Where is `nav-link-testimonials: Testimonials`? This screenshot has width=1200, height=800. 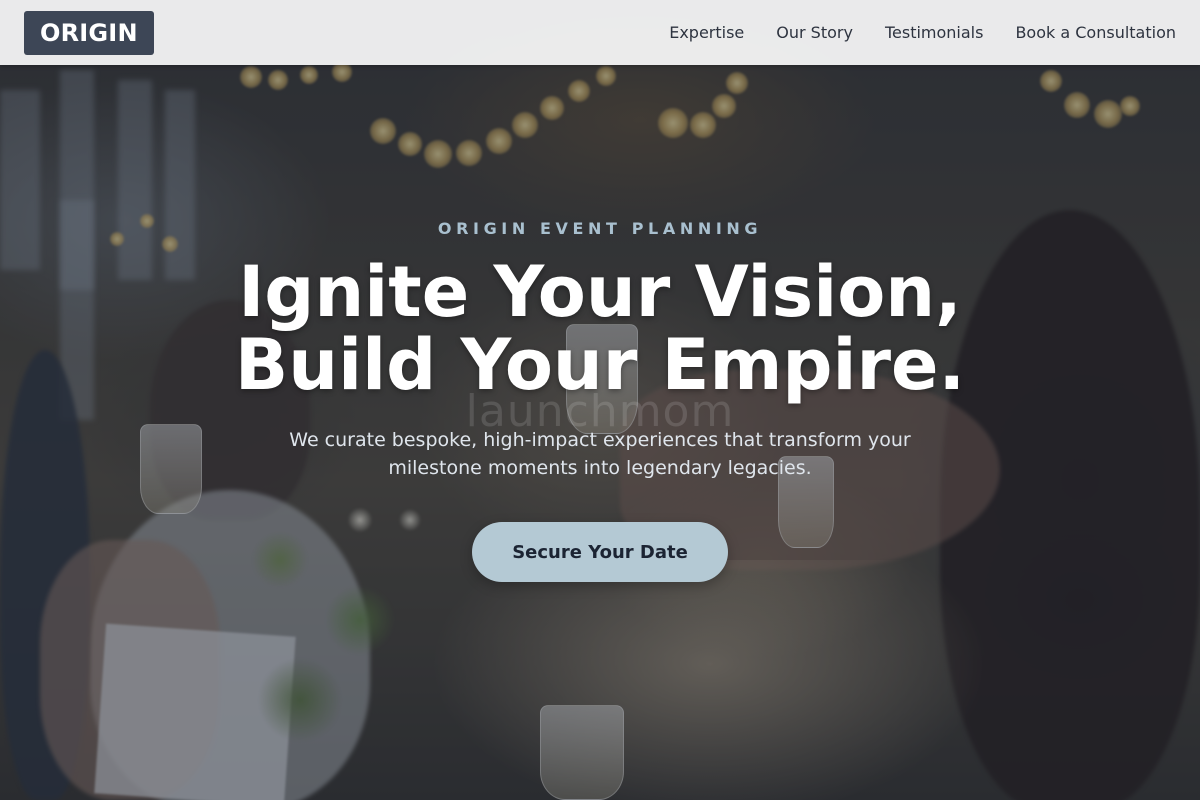
nav-link-testimonials: Testimonials is located at coordinates (934, 32).